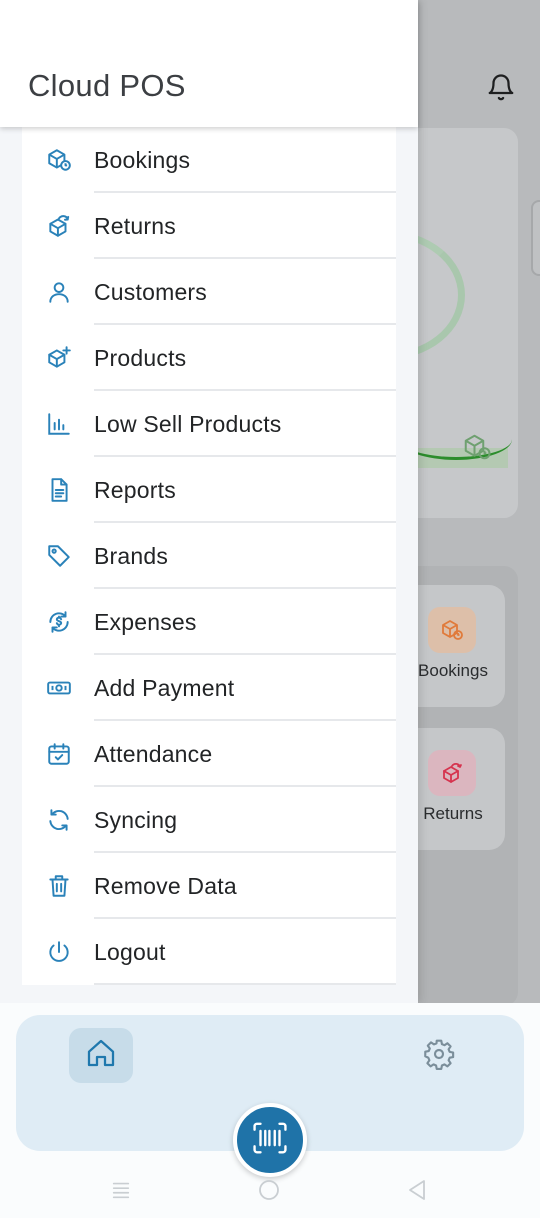 Image resolution: width=540 pixels, height=1218 pixels. What do you see at coordinates (59, 358) in the screenshot?
I see `box-plus-icon` at bounding box center [59, 358].